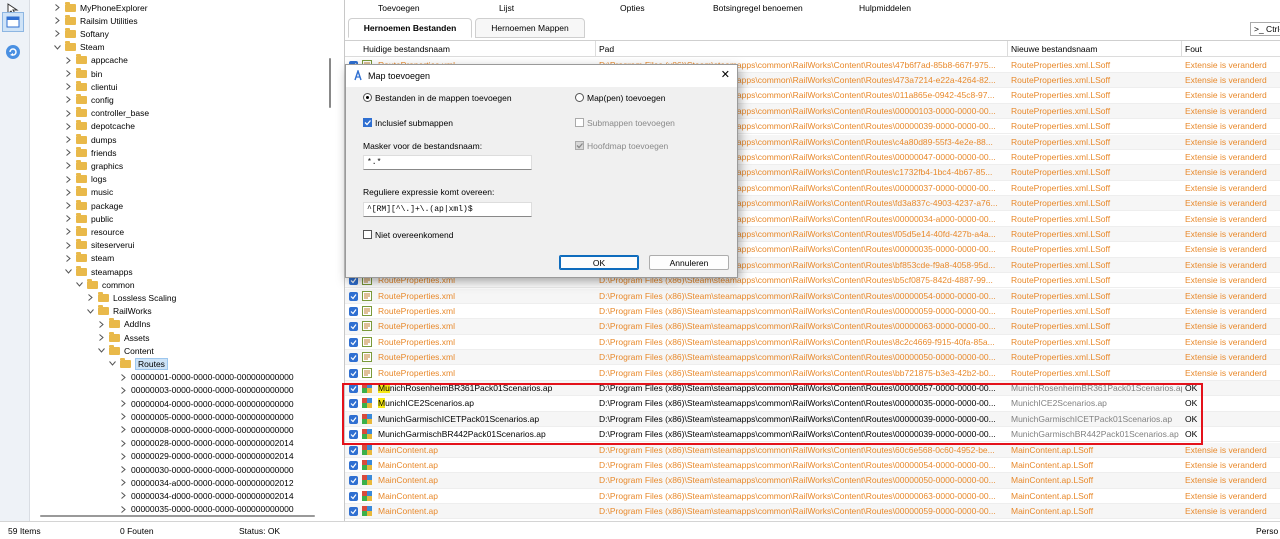 This screenshot has width=1280, height=539. Describe the element at coordinates (119, 311) in the screenshot. I see `tree-item: RailWorks` at that location.